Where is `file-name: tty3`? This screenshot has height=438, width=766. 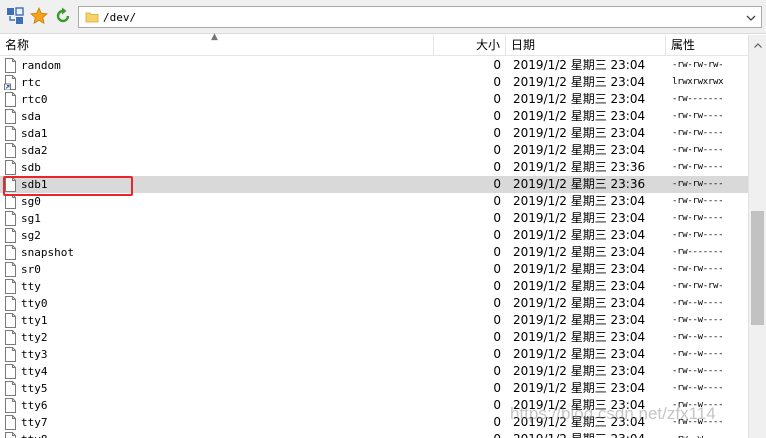
file-name: tty3 is located at coordinates (34, 354).